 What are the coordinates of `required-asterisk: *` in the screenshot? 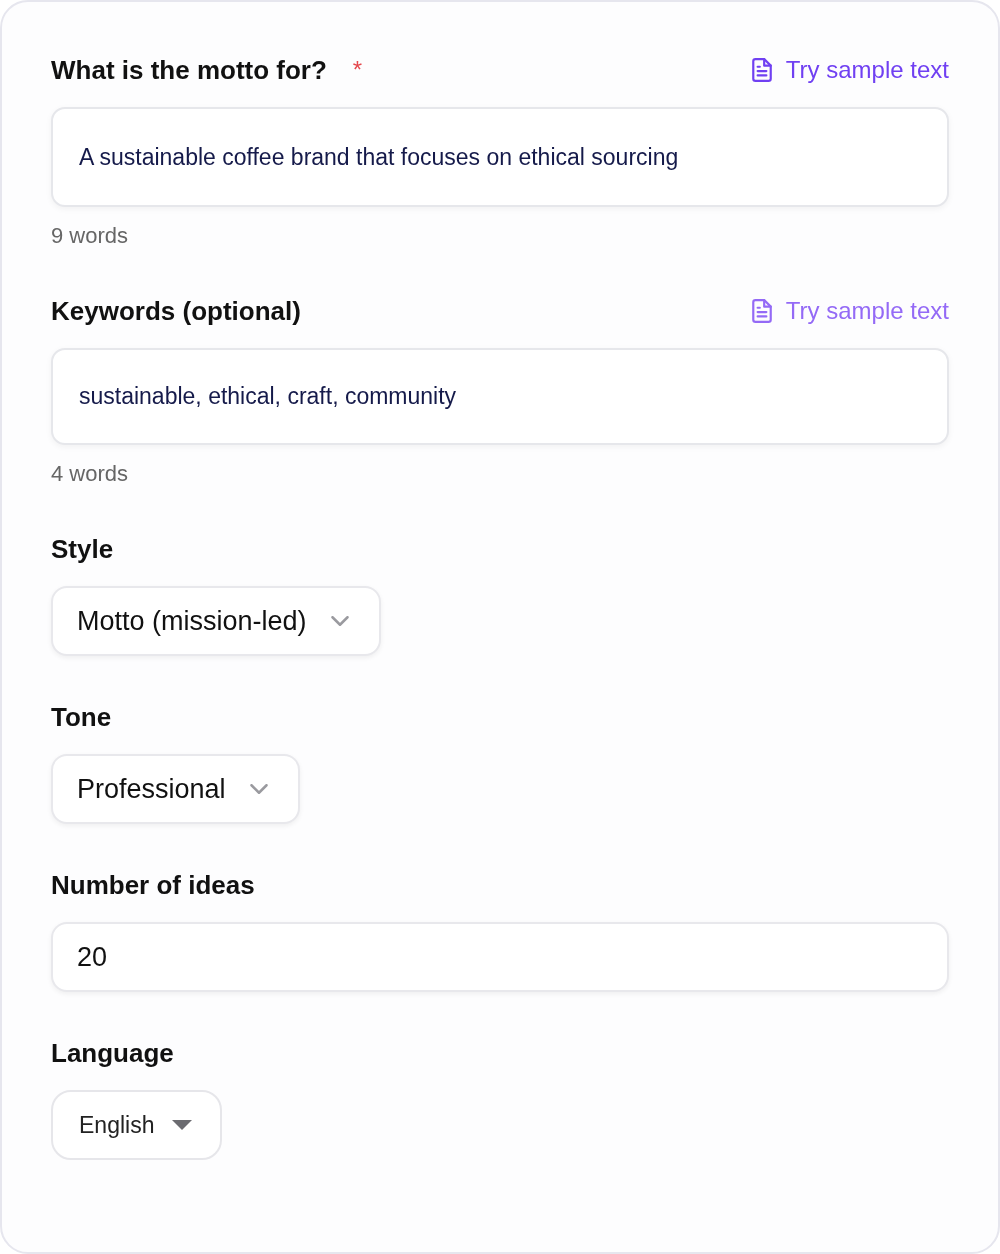 It's located at (357, 70).